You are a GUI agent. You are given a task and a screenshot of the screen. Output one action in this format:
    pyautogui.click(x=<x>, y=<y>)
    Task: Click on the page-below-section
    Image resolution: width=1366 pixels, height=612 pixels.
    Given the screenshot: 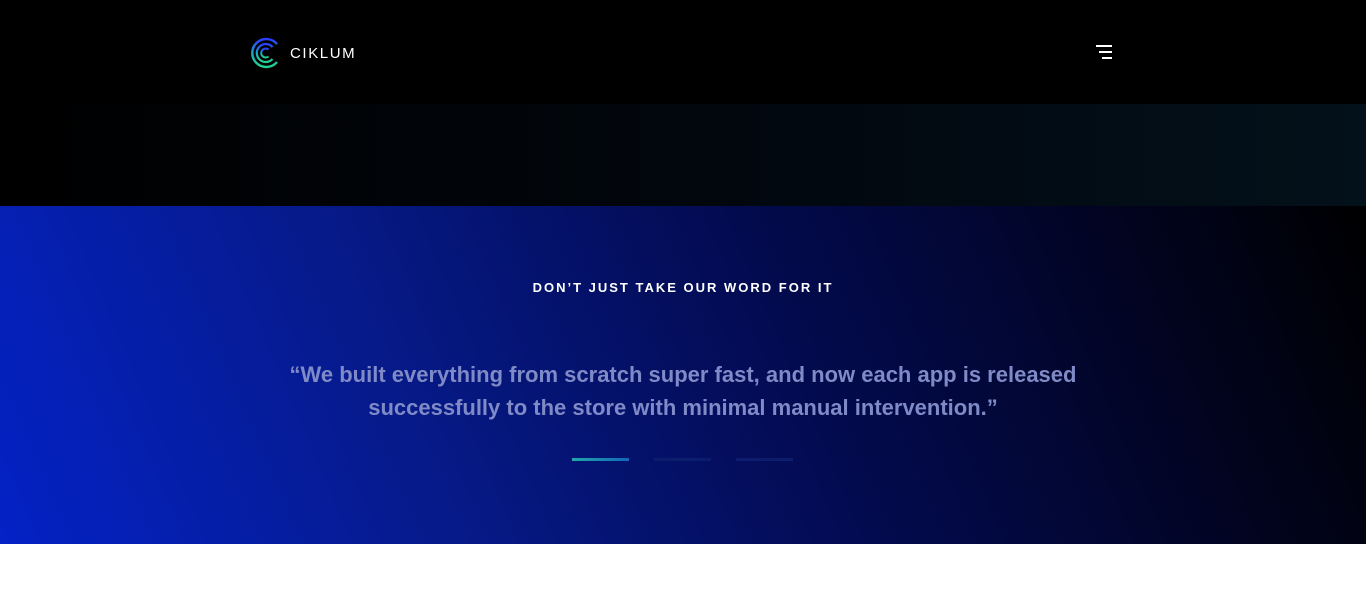 What is the action you would take?
    pyautogui.click(x=683, y=578)
    